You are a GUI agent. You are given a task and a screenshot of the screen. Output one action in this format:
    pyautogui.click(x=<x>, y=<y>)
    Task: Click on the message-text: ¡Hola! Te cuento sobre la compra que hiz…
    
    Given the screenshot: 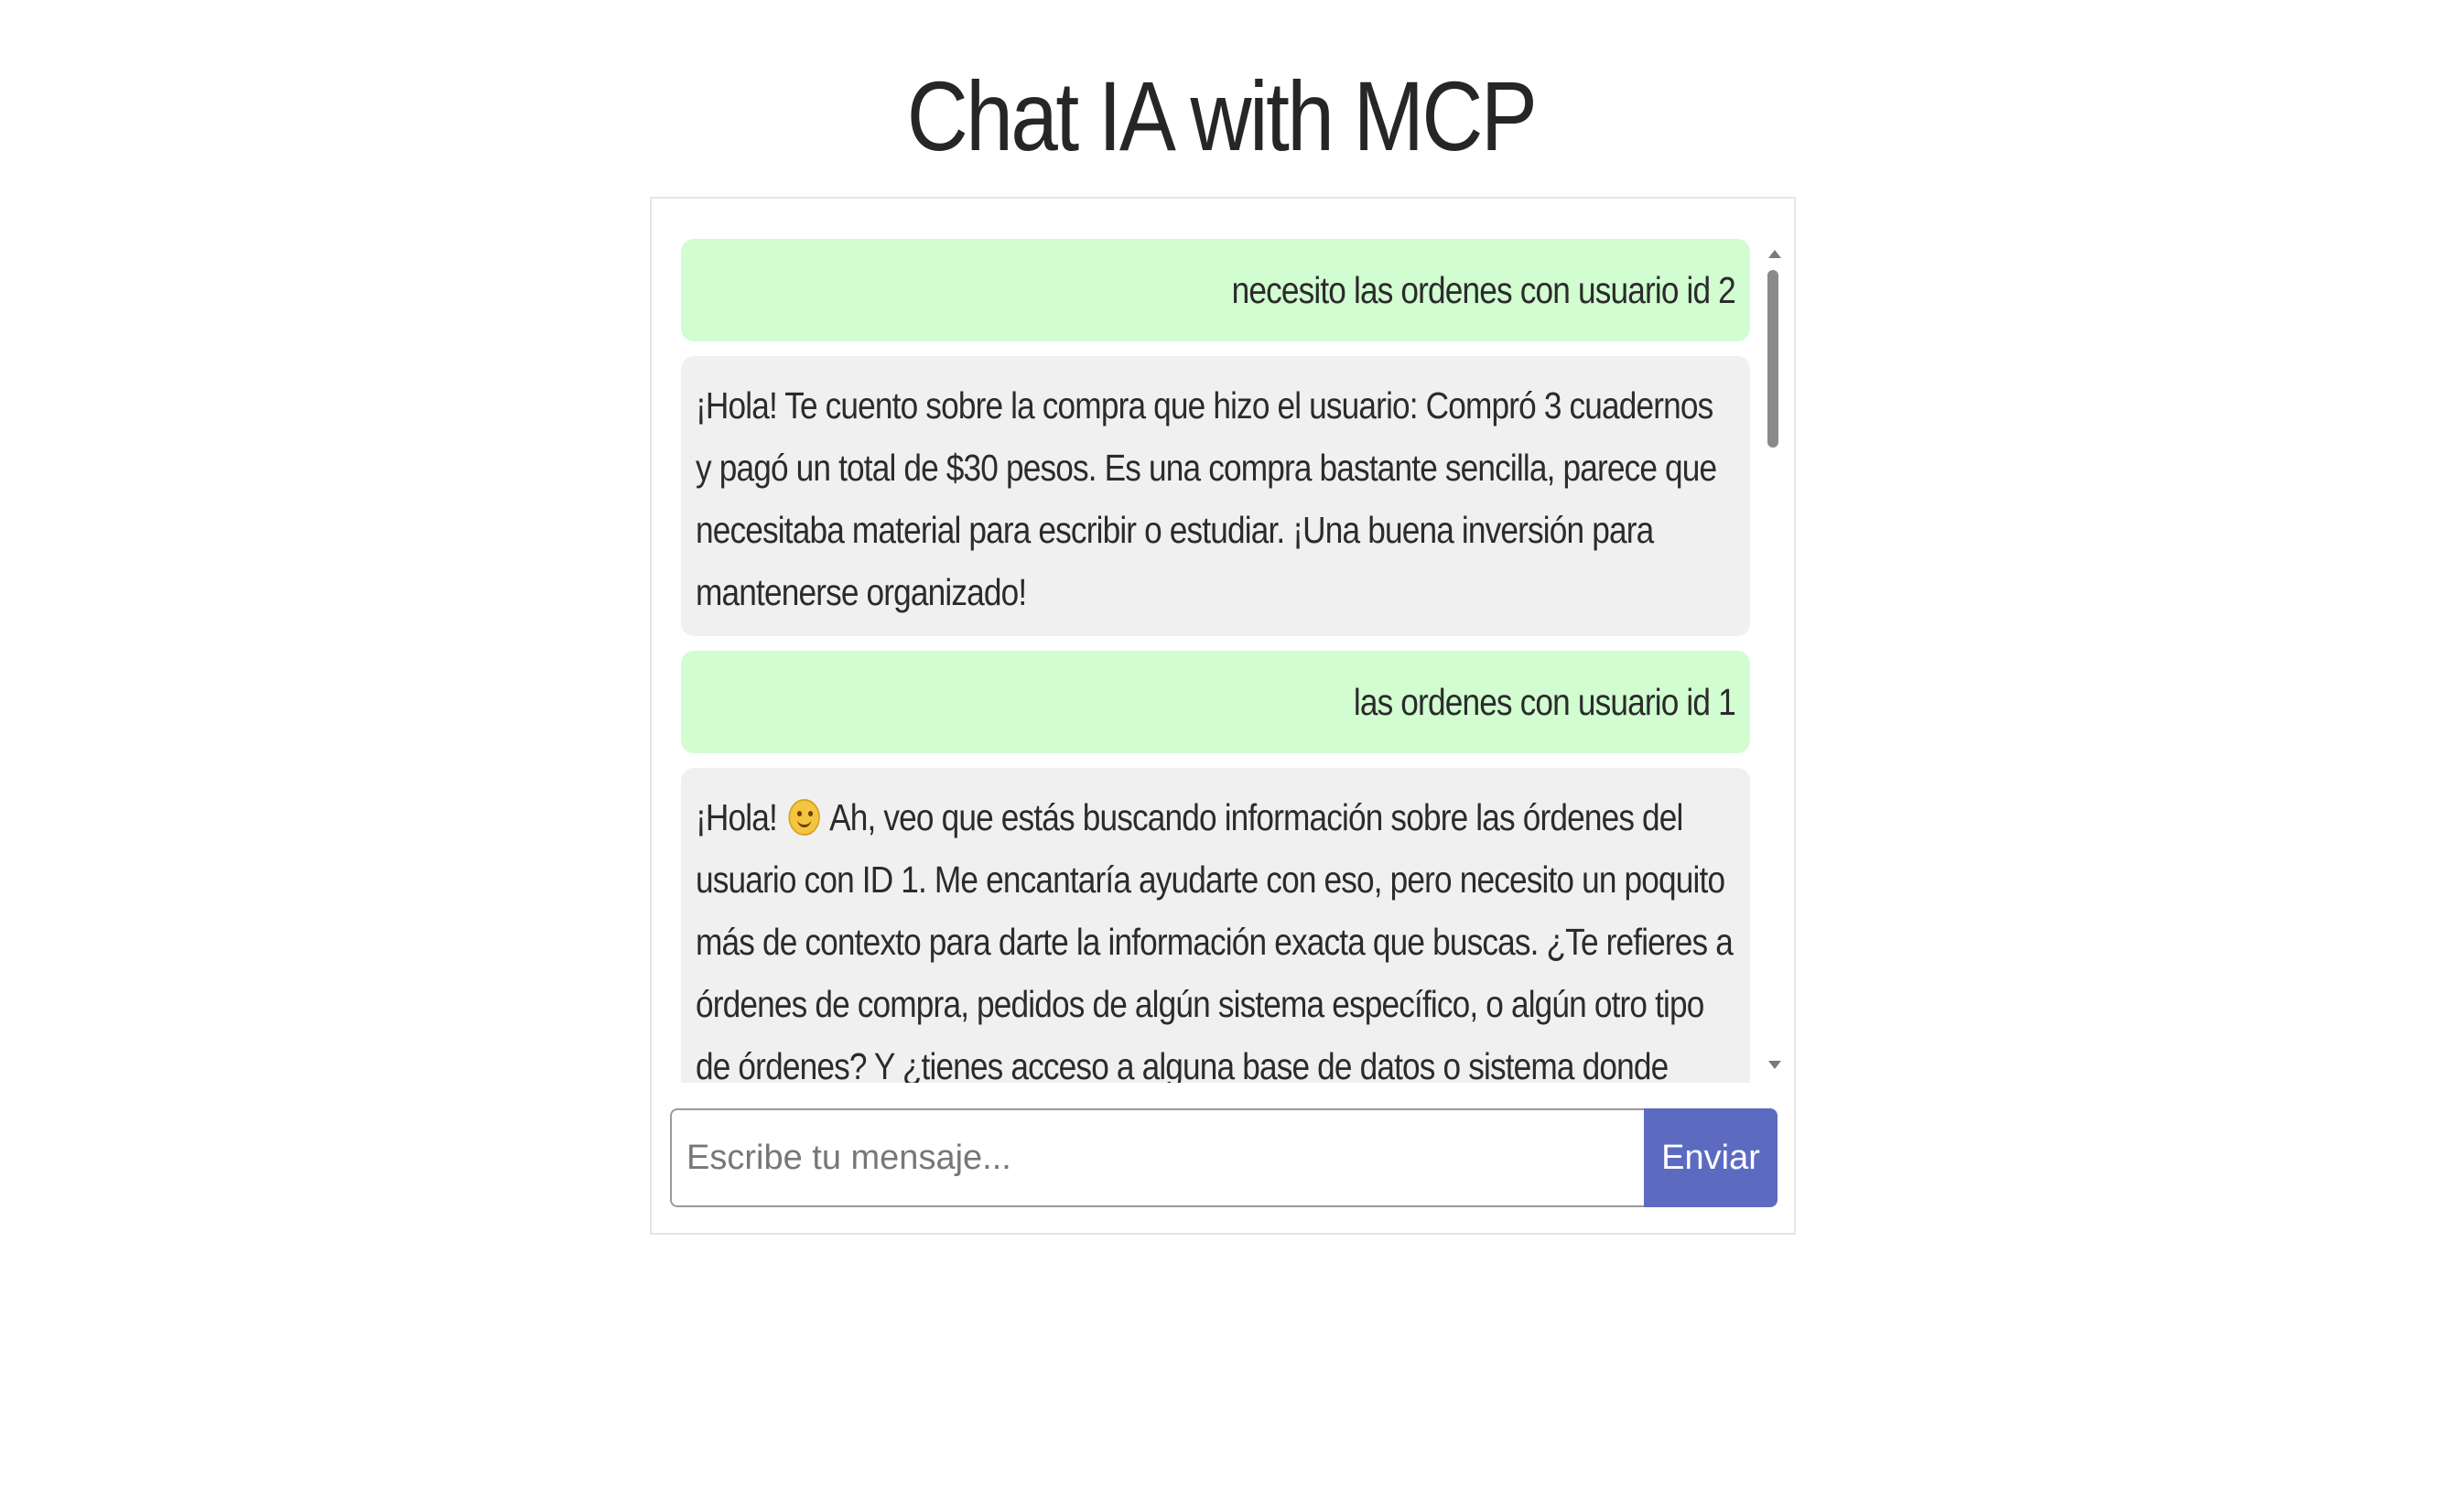 What is the action you would take?
    pyautogui.click(x=1207, y=498)
    